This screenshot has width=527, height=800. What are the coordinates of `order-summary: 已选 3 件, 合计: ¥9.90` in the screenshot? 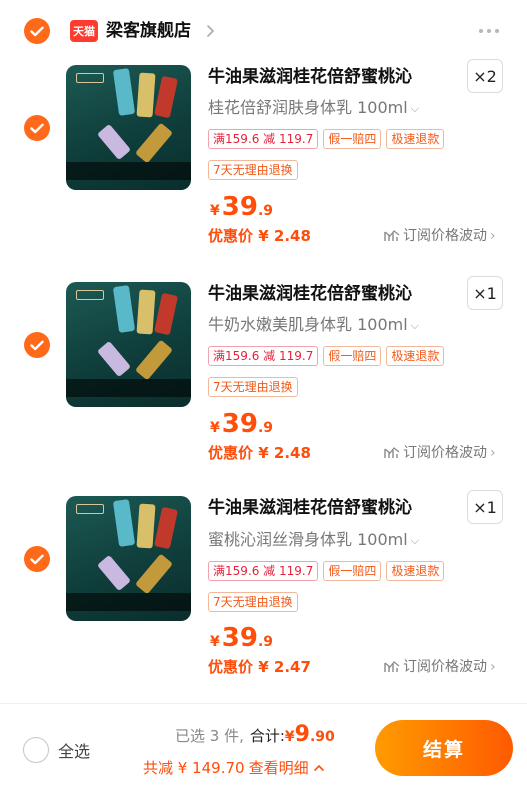 It's located at (255, 734).